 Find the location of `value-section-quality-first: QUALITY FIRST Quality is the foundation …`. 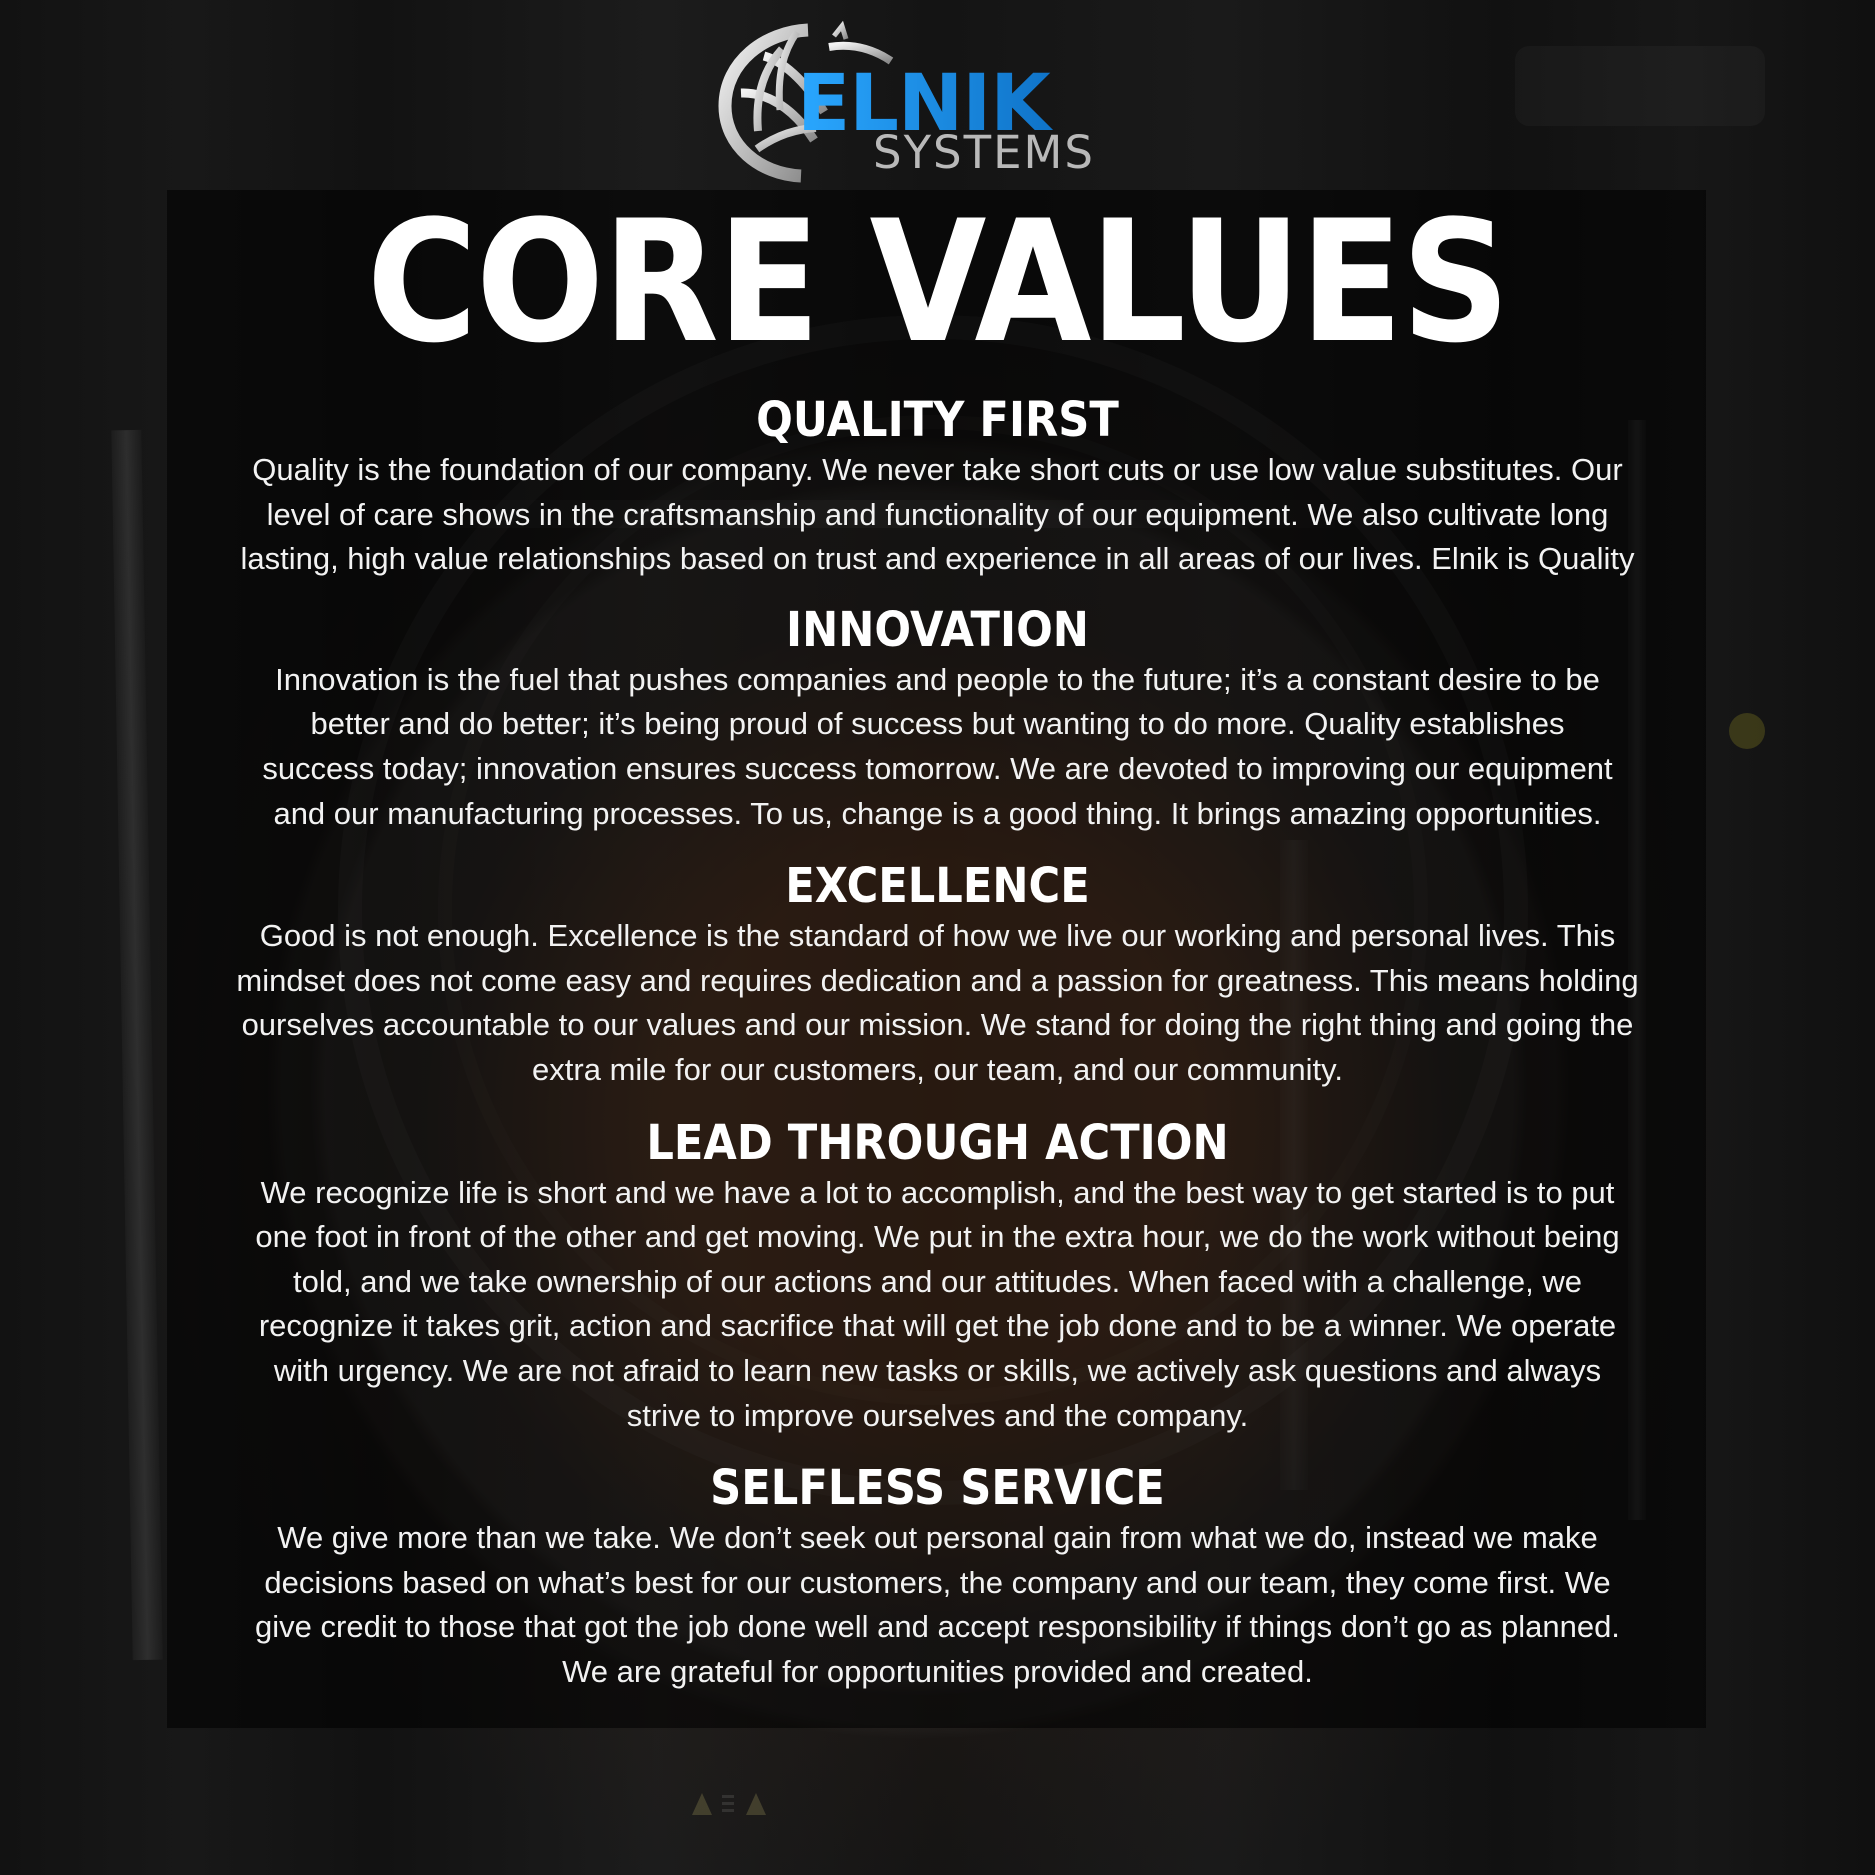

value-section-quality-first: QUALITY FIRST Quality is the foundation … is located at coordinates (937, 488).